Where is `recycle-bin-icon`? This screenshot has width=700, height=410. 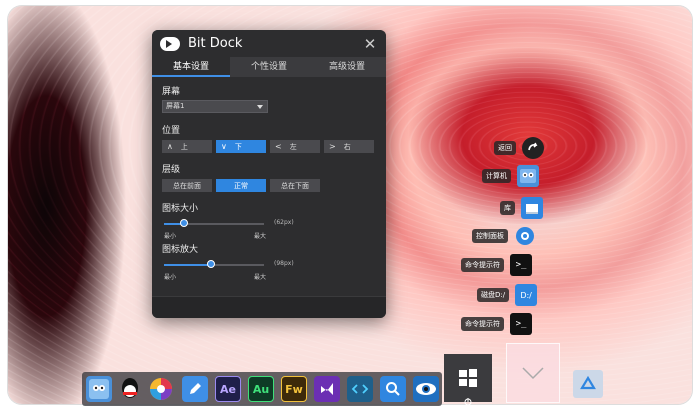
recycle-bin-icon is located at coordinates (588, 384).